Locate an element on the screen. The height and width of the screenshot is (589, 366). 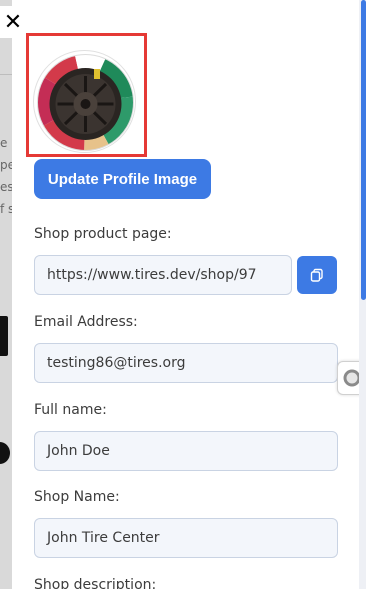
email-label: Email Address: is located at coordinates (86, 322).